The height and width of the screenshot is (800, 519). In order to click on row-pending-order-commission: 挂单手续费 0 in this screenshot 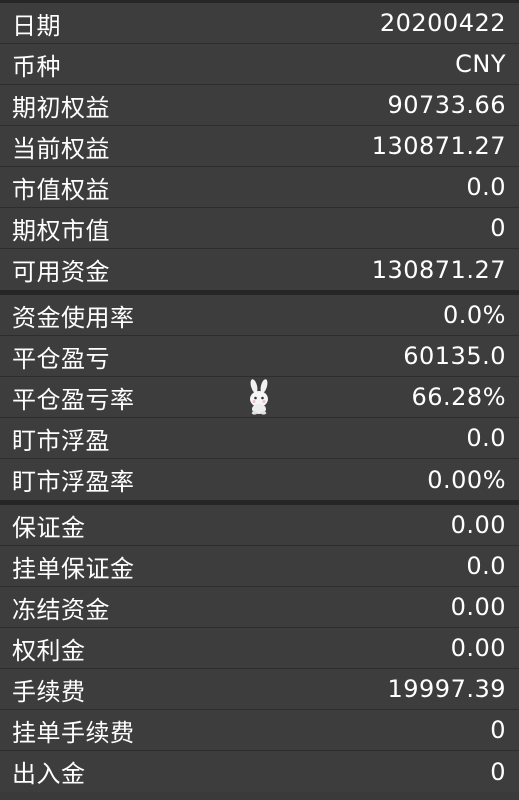, I will do `click(259, 730)`.